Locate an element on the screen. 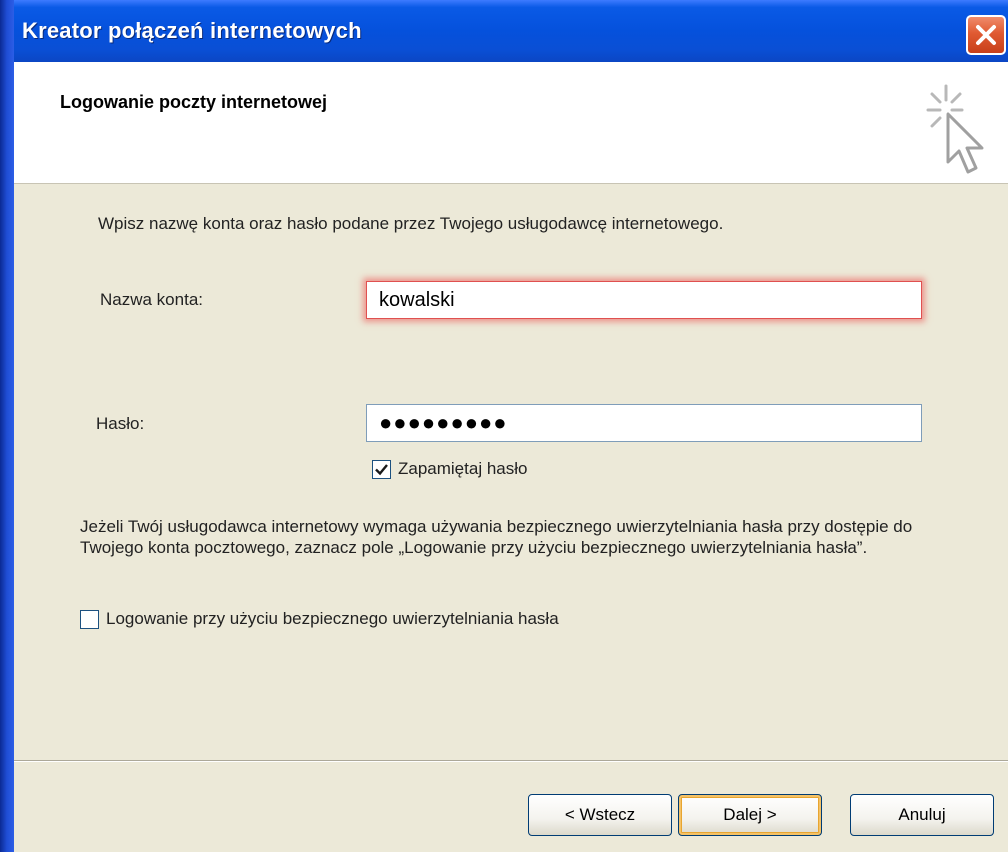 The width and height of the screenshot is (1008, 852). back-button: < Wstecz is located at coordinates (600, 815).